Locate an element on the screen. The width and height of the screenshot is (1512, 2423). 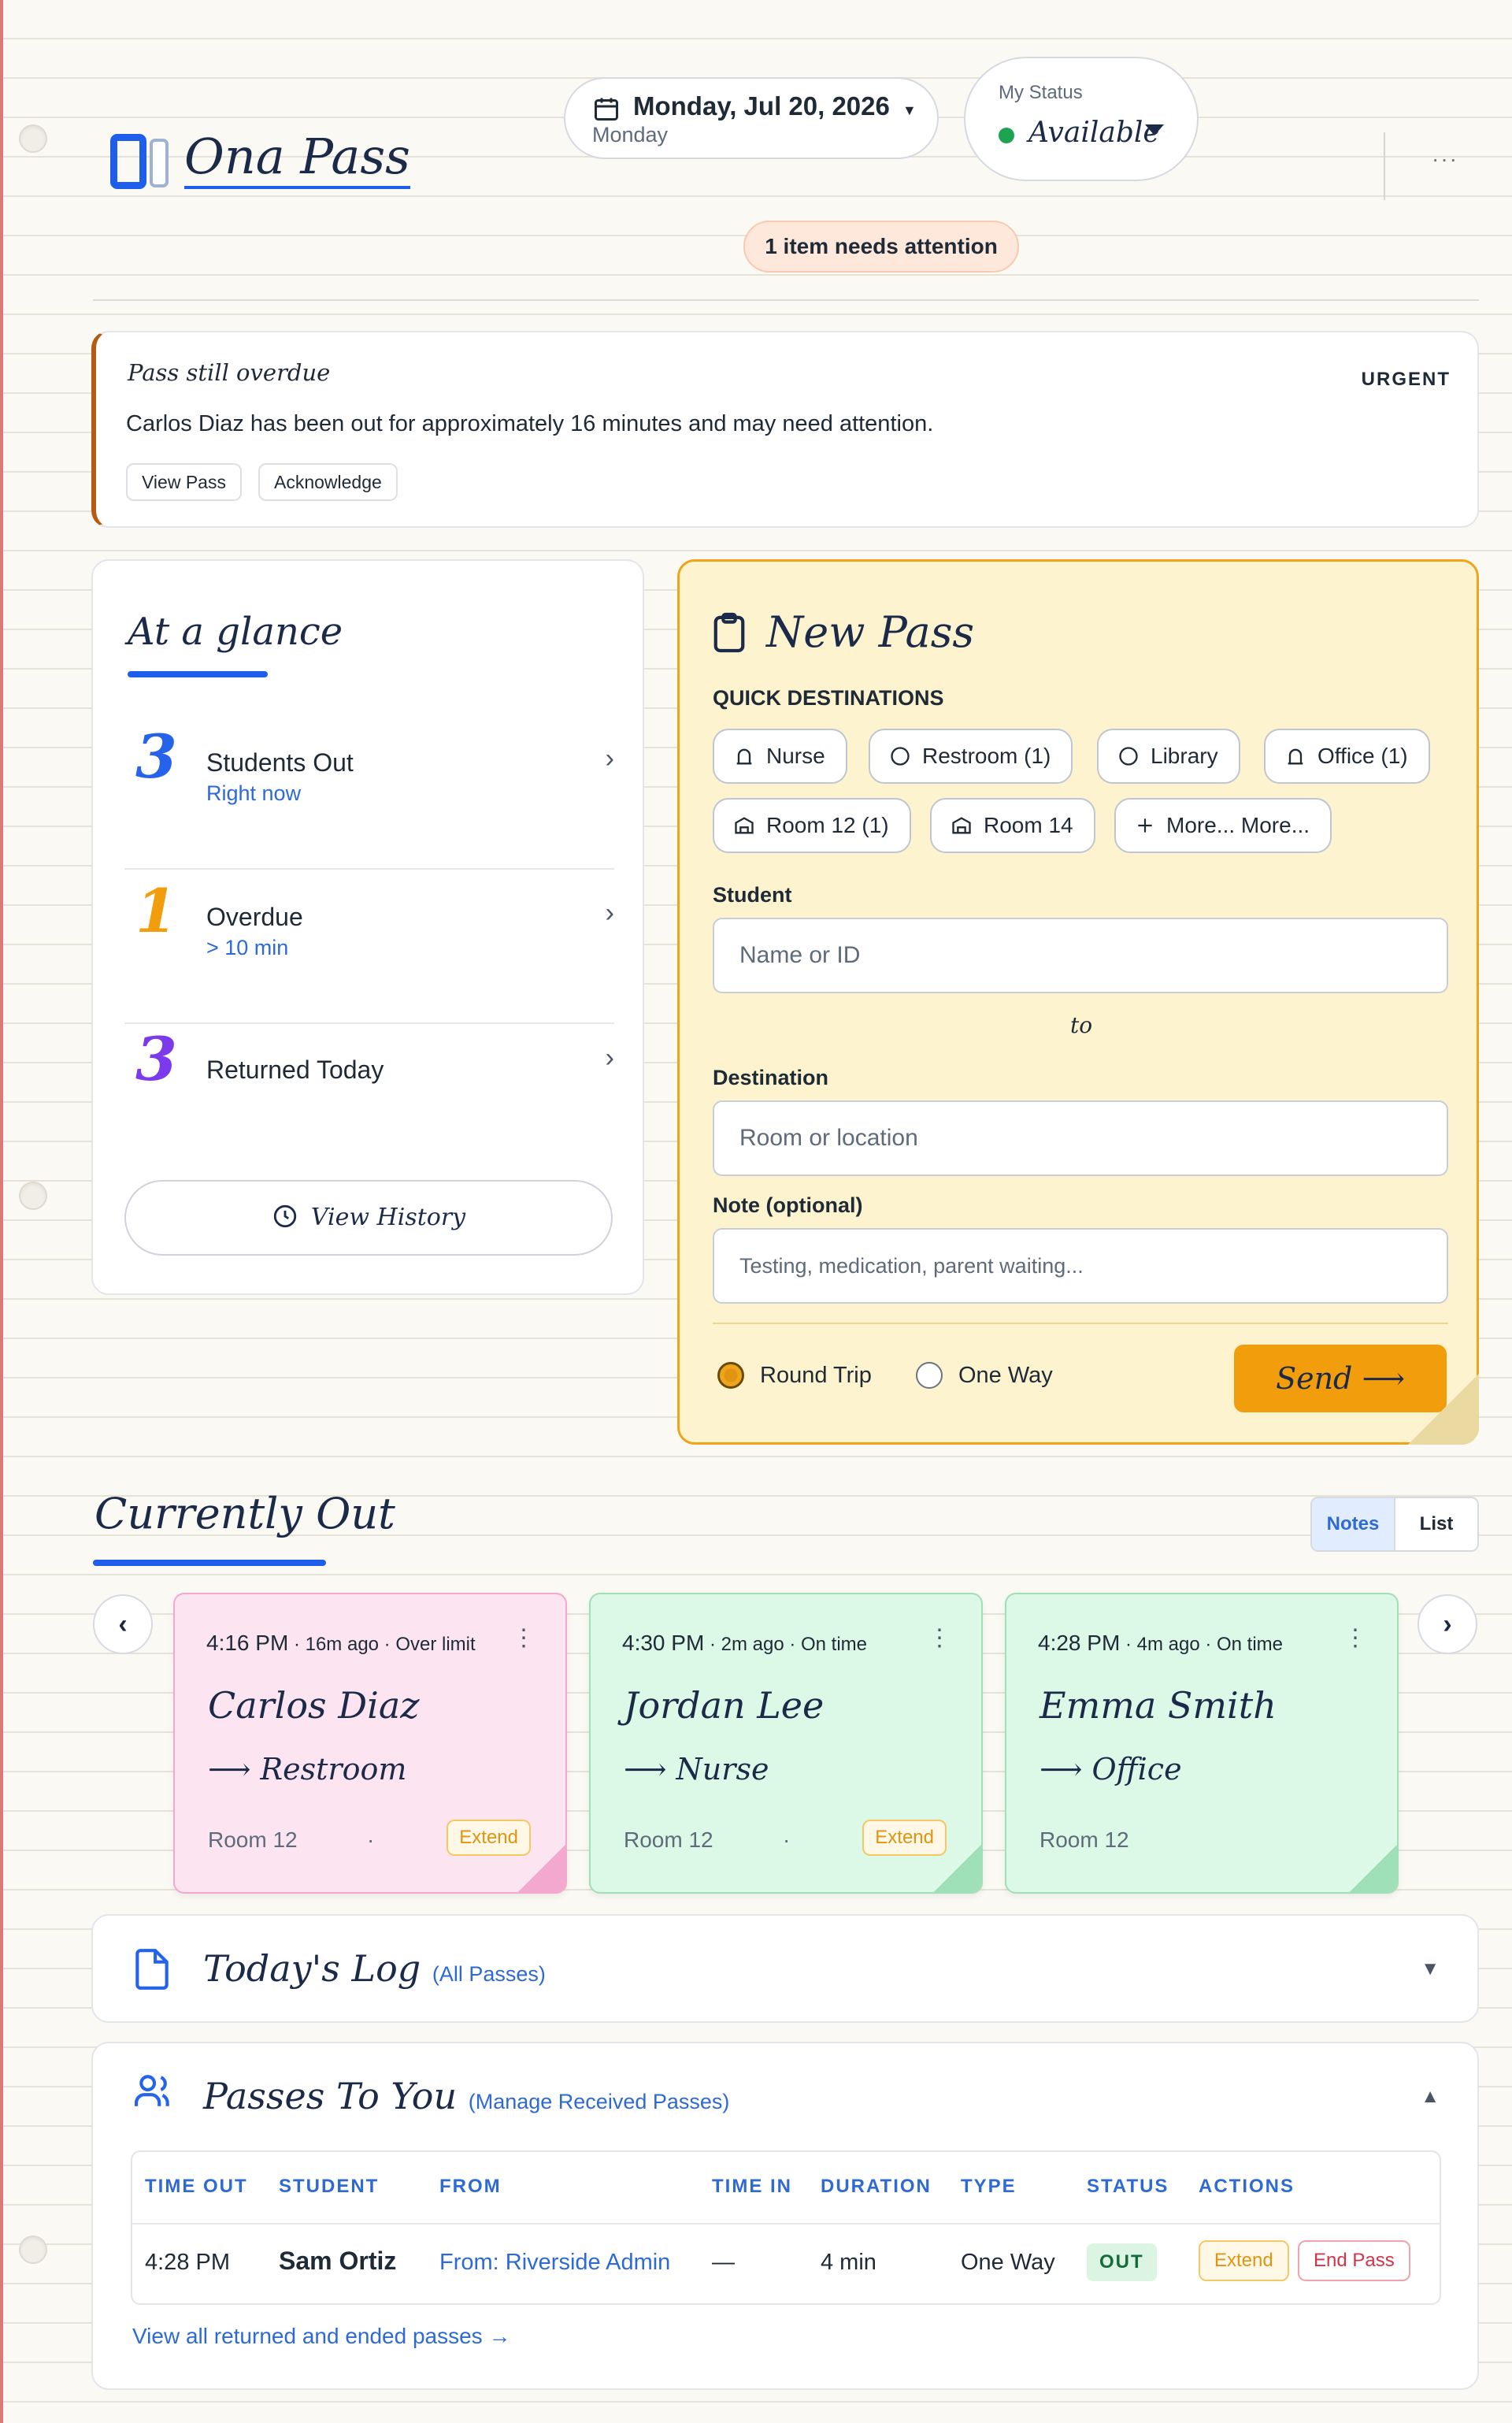
expand-chevron-icon: ▼ is located at coordinates (1430, 1969).